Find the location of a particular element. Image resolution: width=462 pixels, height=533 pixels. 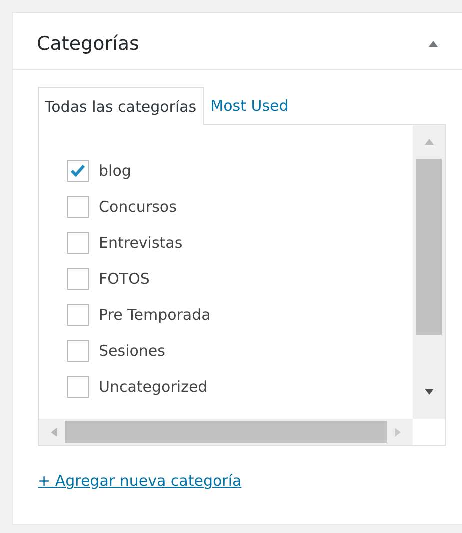

scroll-right-icon is located at coordinates (398, 432).